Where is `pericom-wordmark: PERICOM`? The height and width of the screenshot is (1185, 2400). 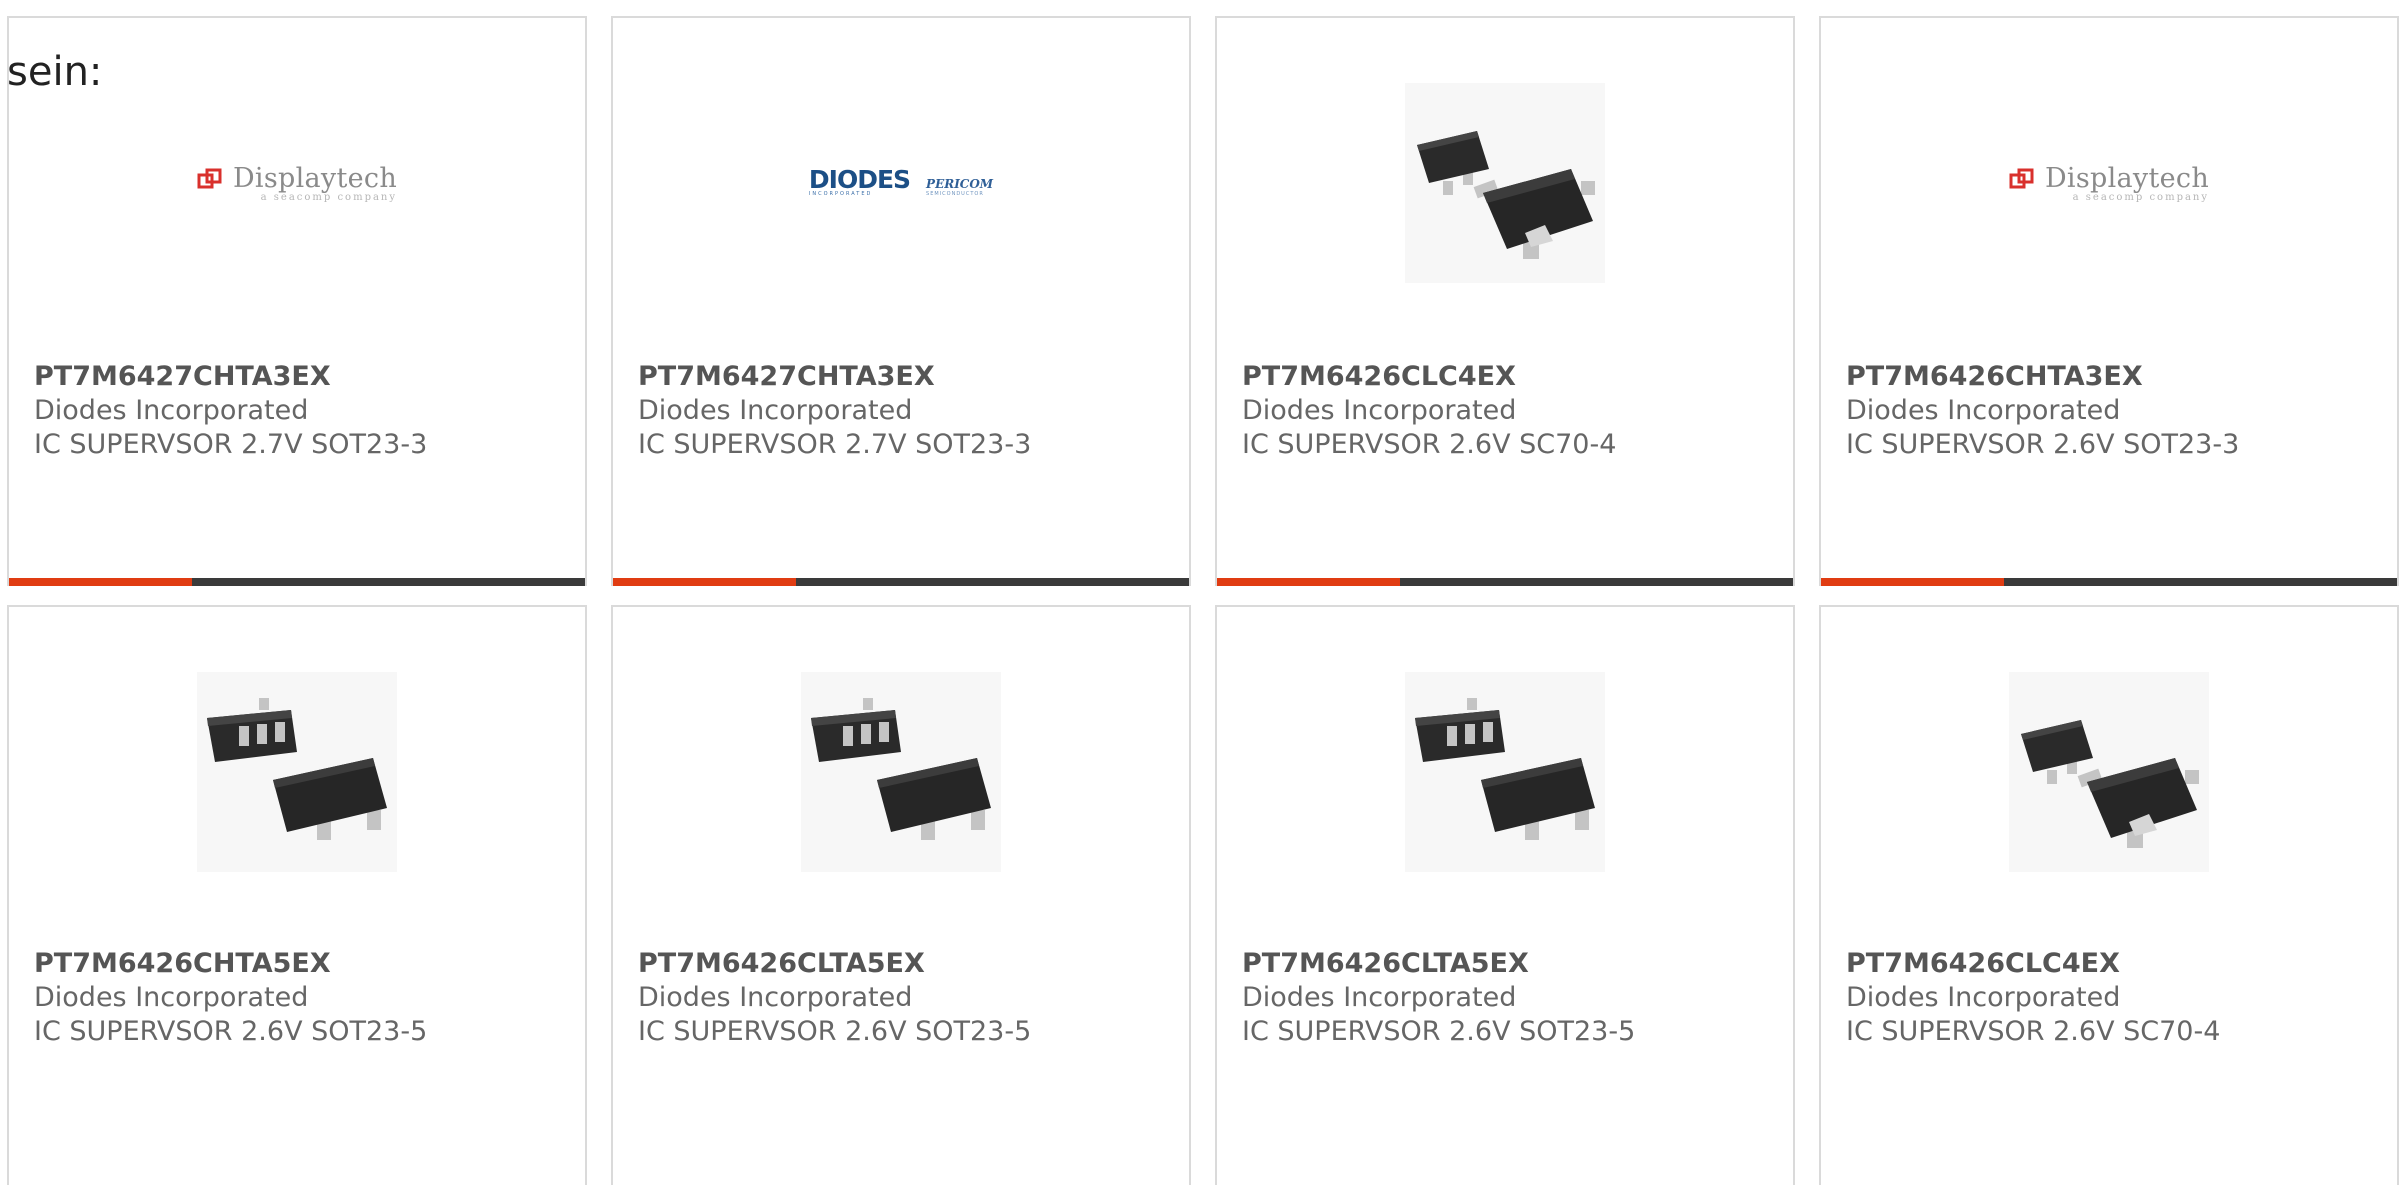
pericom-wordmark: PERICOM is located at coordinates (960, 184).